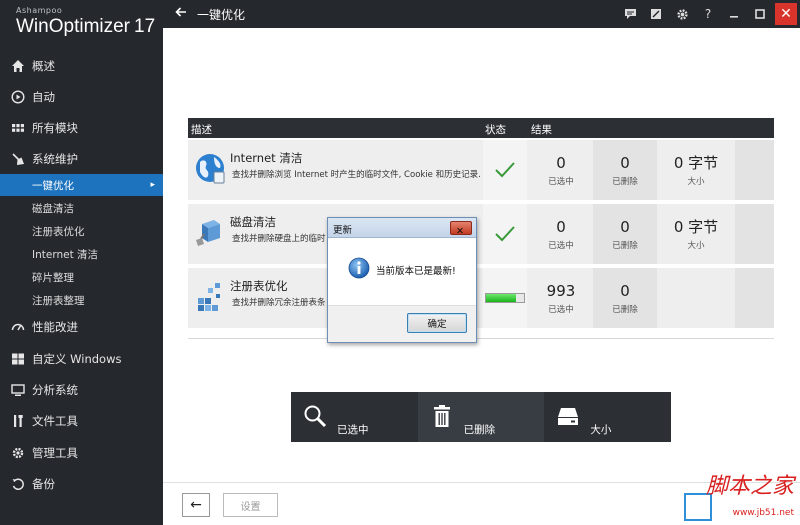  What do you see at coordinates (18, 359) in the screenshot?
I see `windows-icon` at bounding box center [18, 359].